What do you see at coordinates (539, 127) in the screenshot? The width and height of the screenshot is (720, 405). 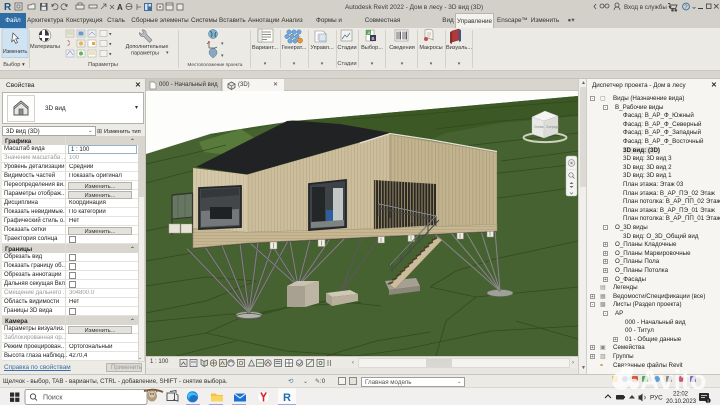 I see `svg-text: Слева` at bounding box center [539, 127].